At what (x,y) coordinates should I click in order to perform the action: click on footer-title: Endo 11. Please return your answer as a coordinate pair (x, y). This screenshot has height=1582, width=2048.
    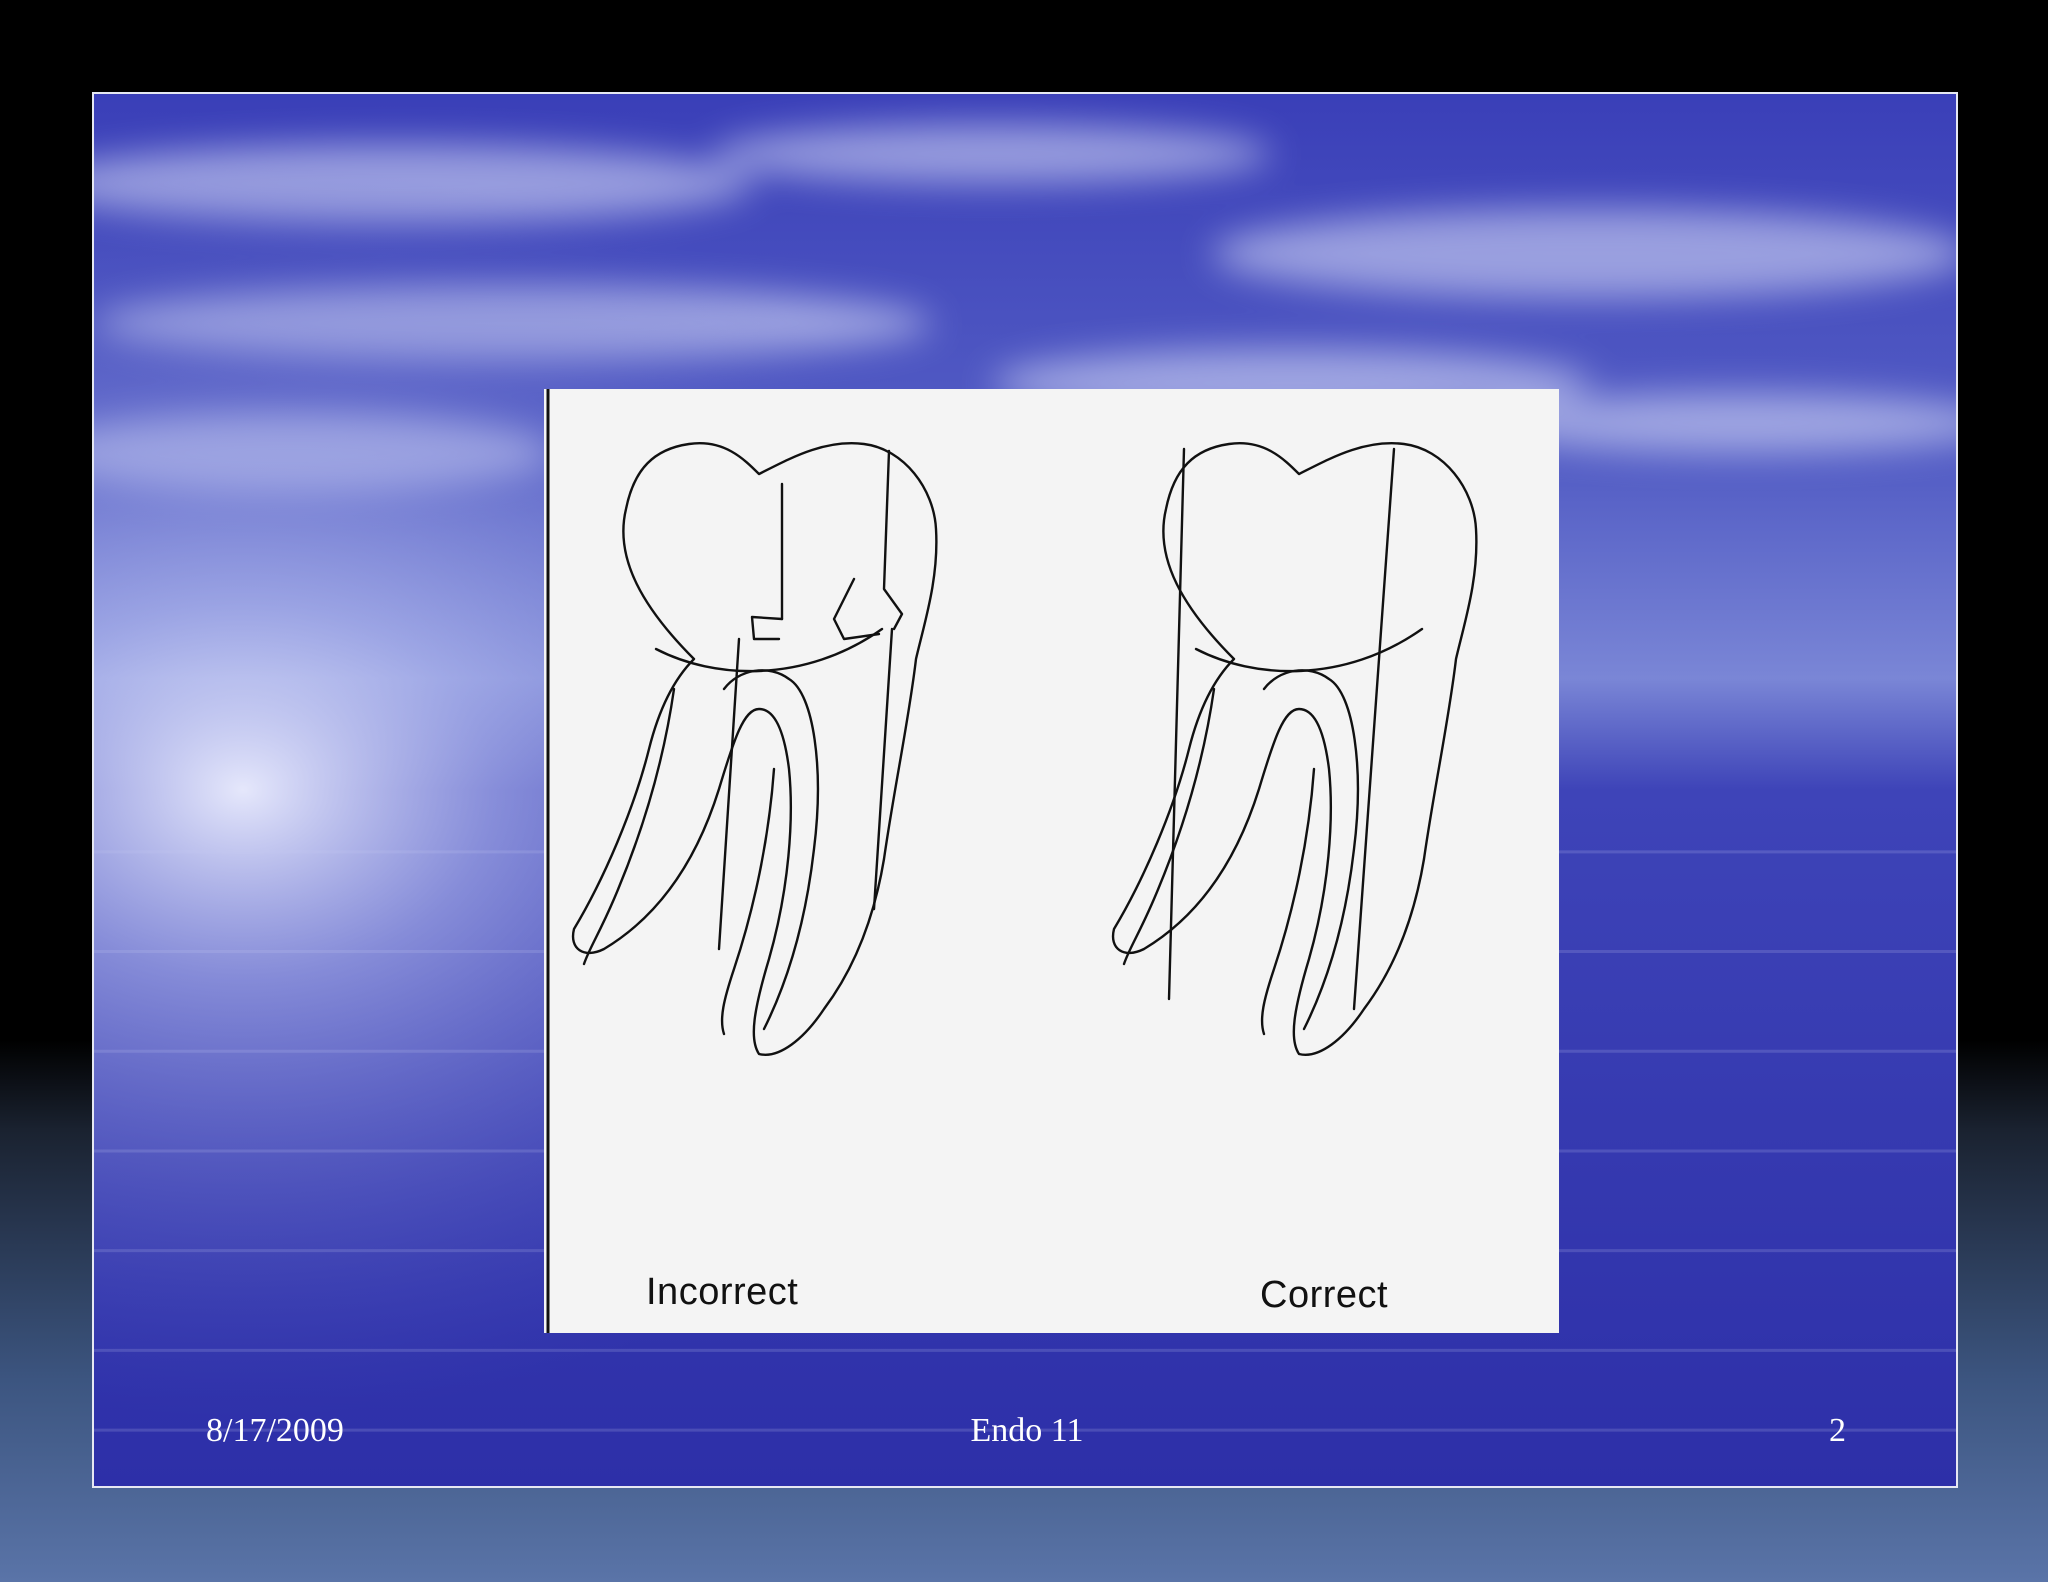
    Looking at the image, I should click on (1027, 1430).